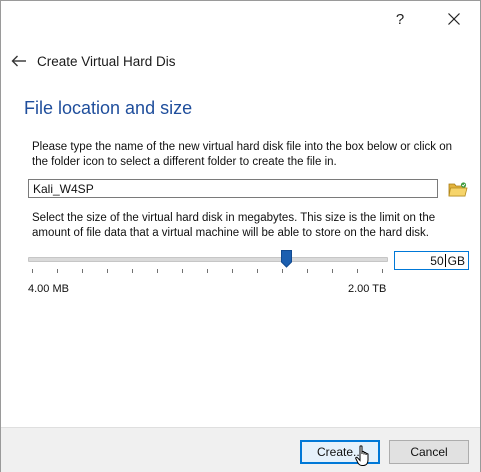 This screenshot has width=481, height=472. I want to click on choose-folder-button, so click(458, 189).